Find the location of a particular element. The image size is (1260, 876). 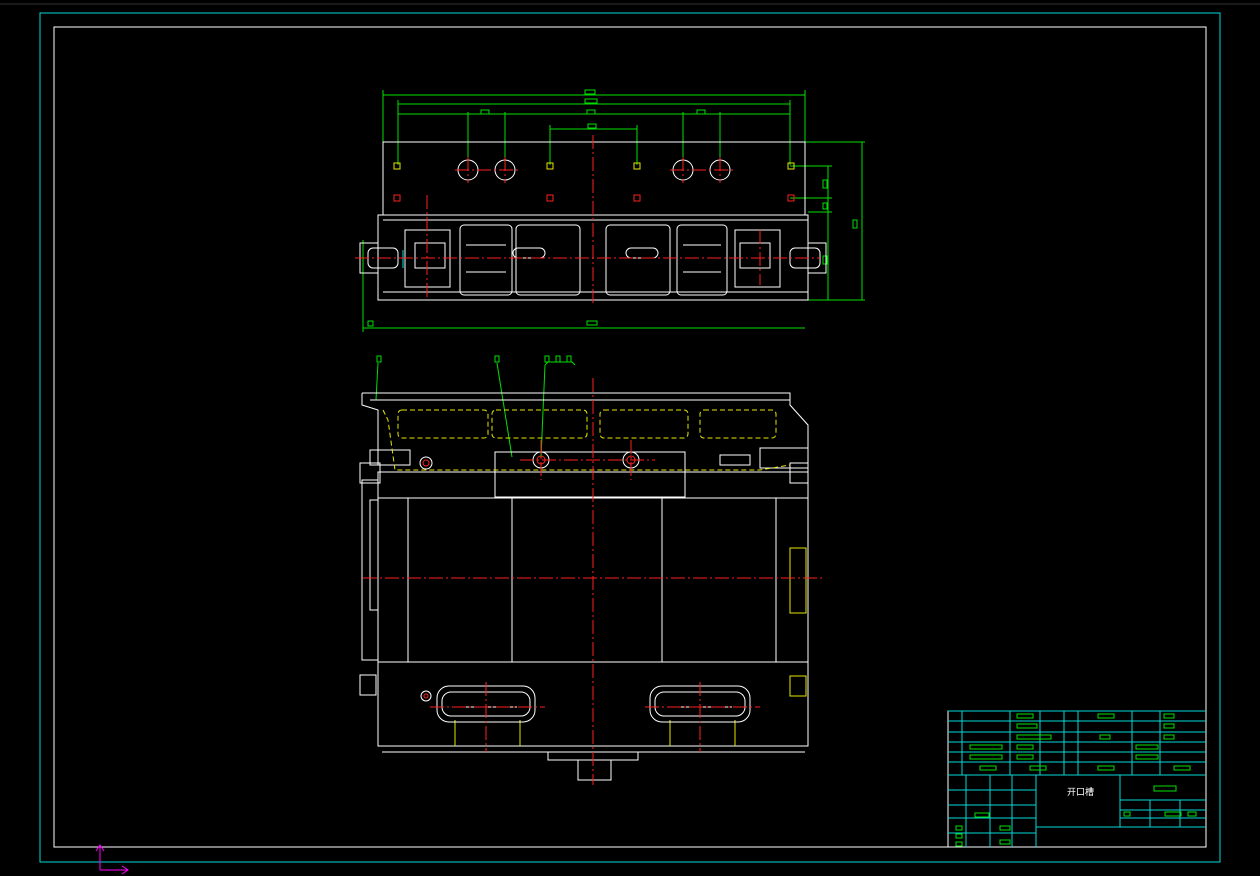

ucs-icon is located at coordinates (112, 859).